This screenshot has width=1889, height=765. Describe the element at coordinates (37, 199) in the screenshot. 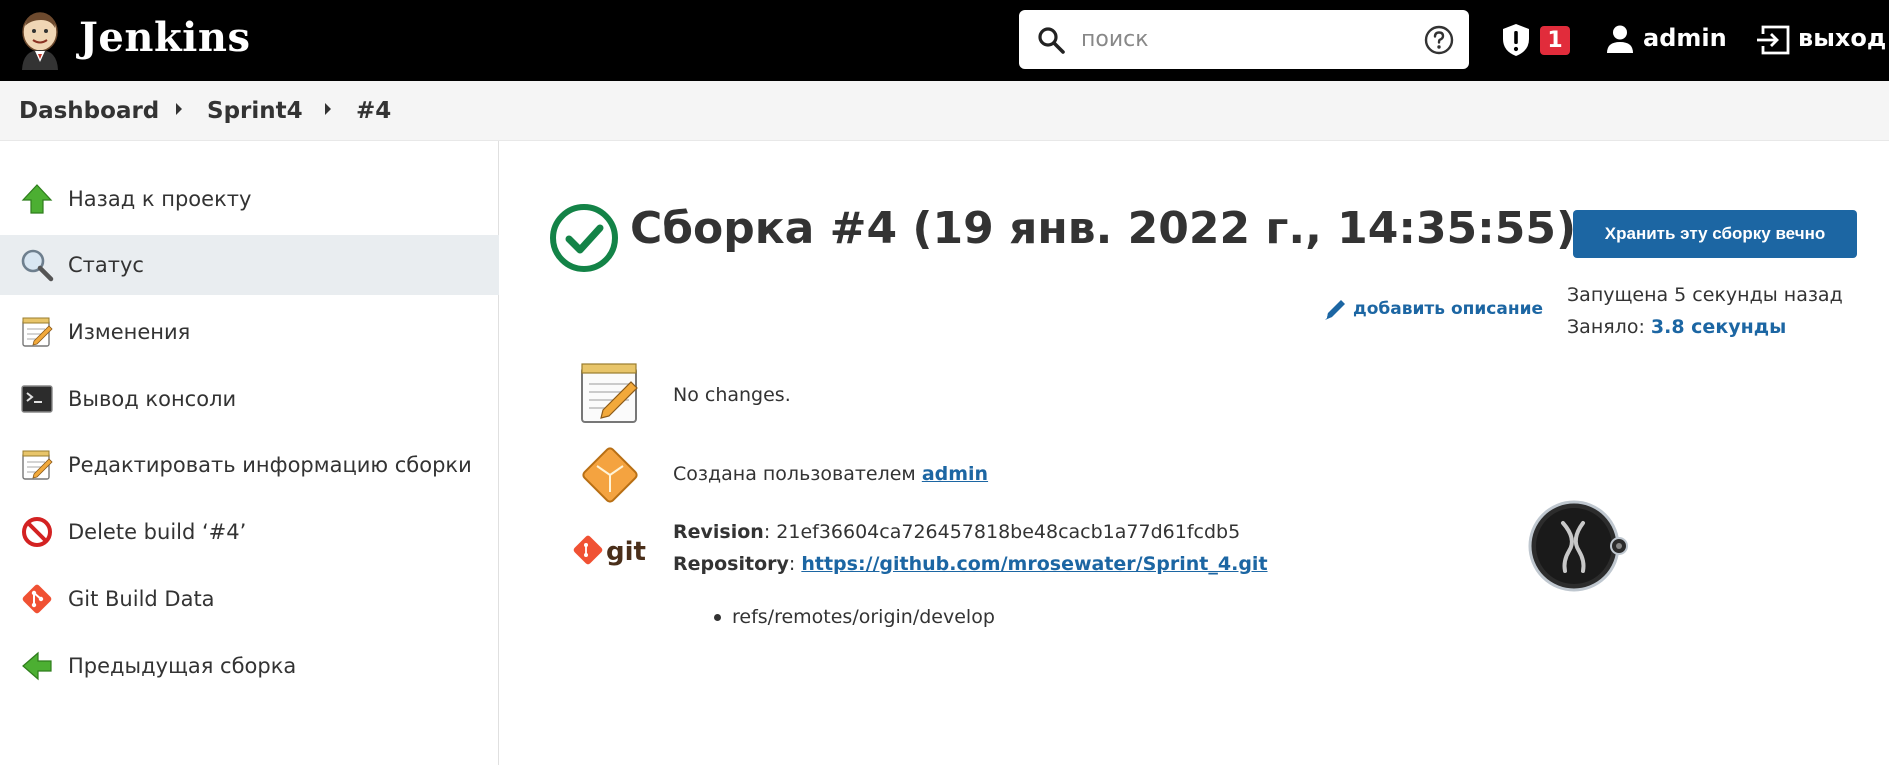

I see `up-arrow-icon` at that location.